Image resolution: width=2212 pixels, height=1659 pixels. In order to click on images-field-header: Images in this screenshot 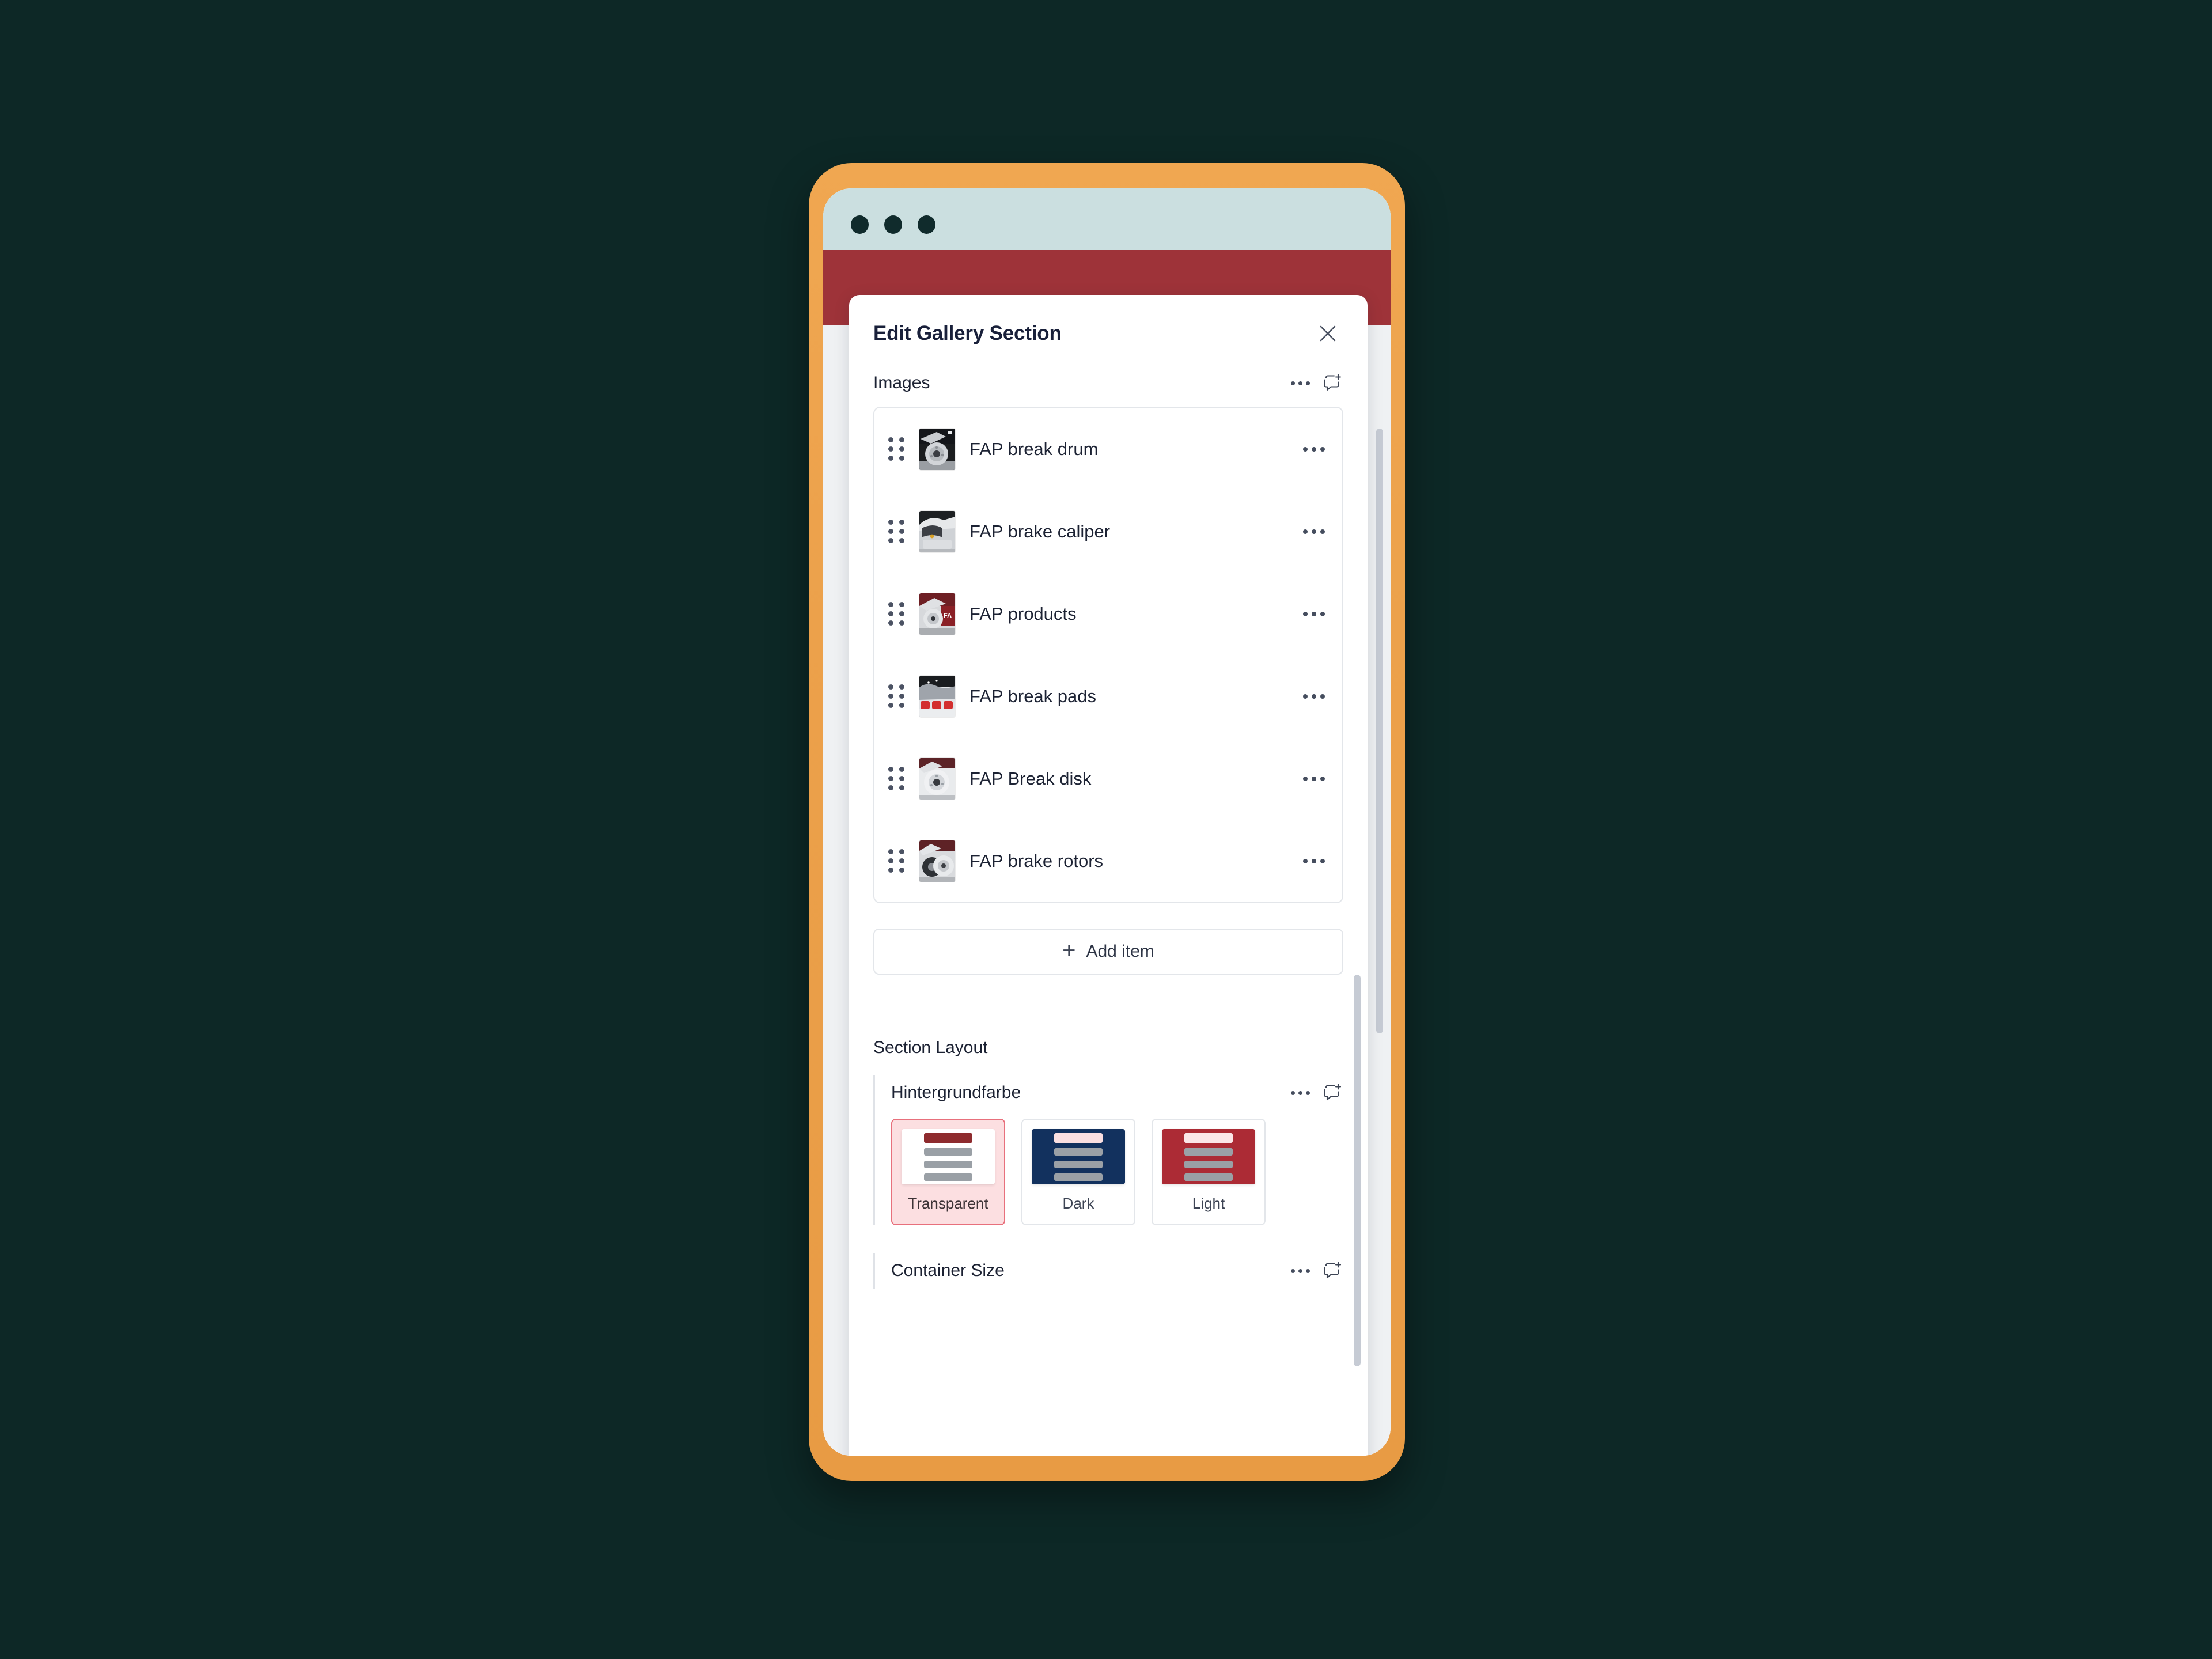, I will do `click(1108, 383)`.